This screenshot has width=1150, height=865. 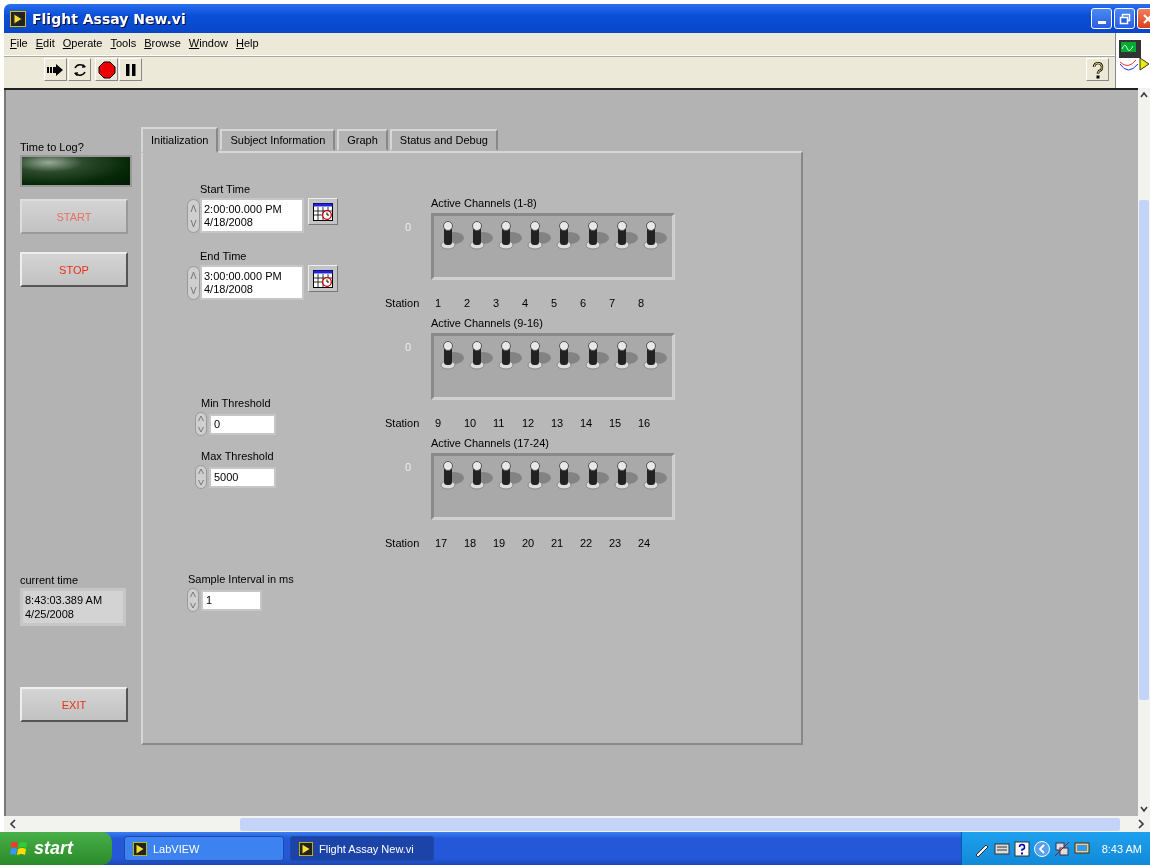 I want to click on pause-icon, so click(x=130, y=69).